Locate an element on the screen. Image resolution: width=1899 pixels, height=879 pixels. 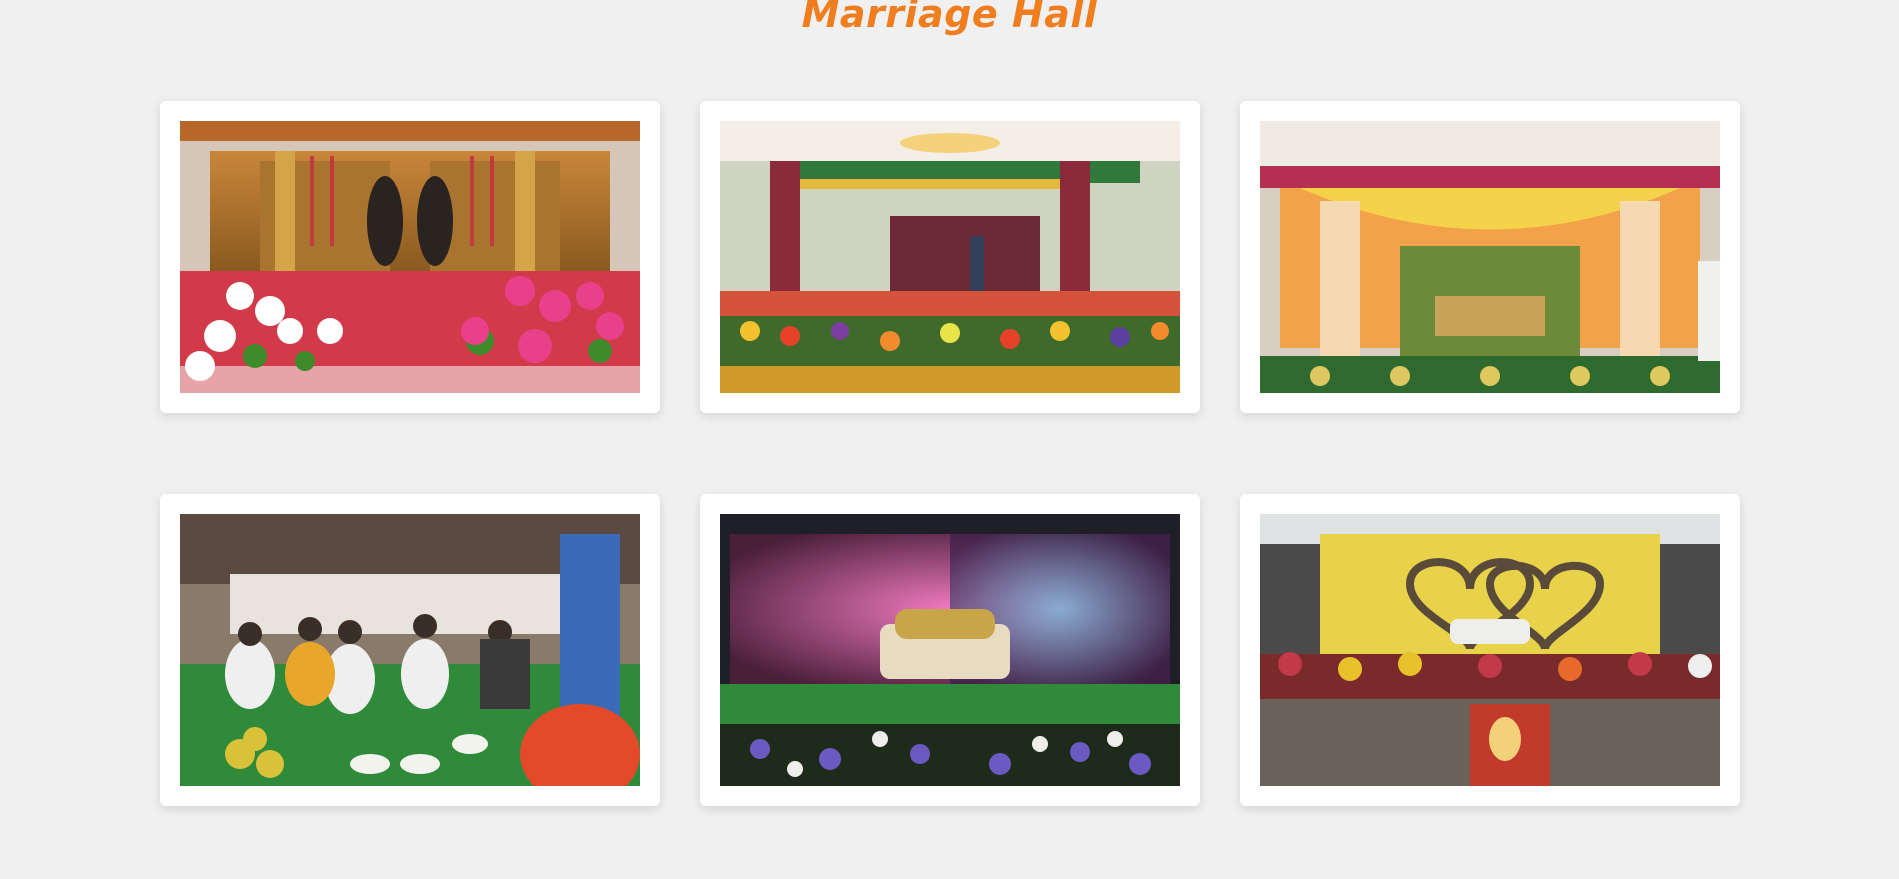
heart-stage-photo is located at coordinates (1490, 650).